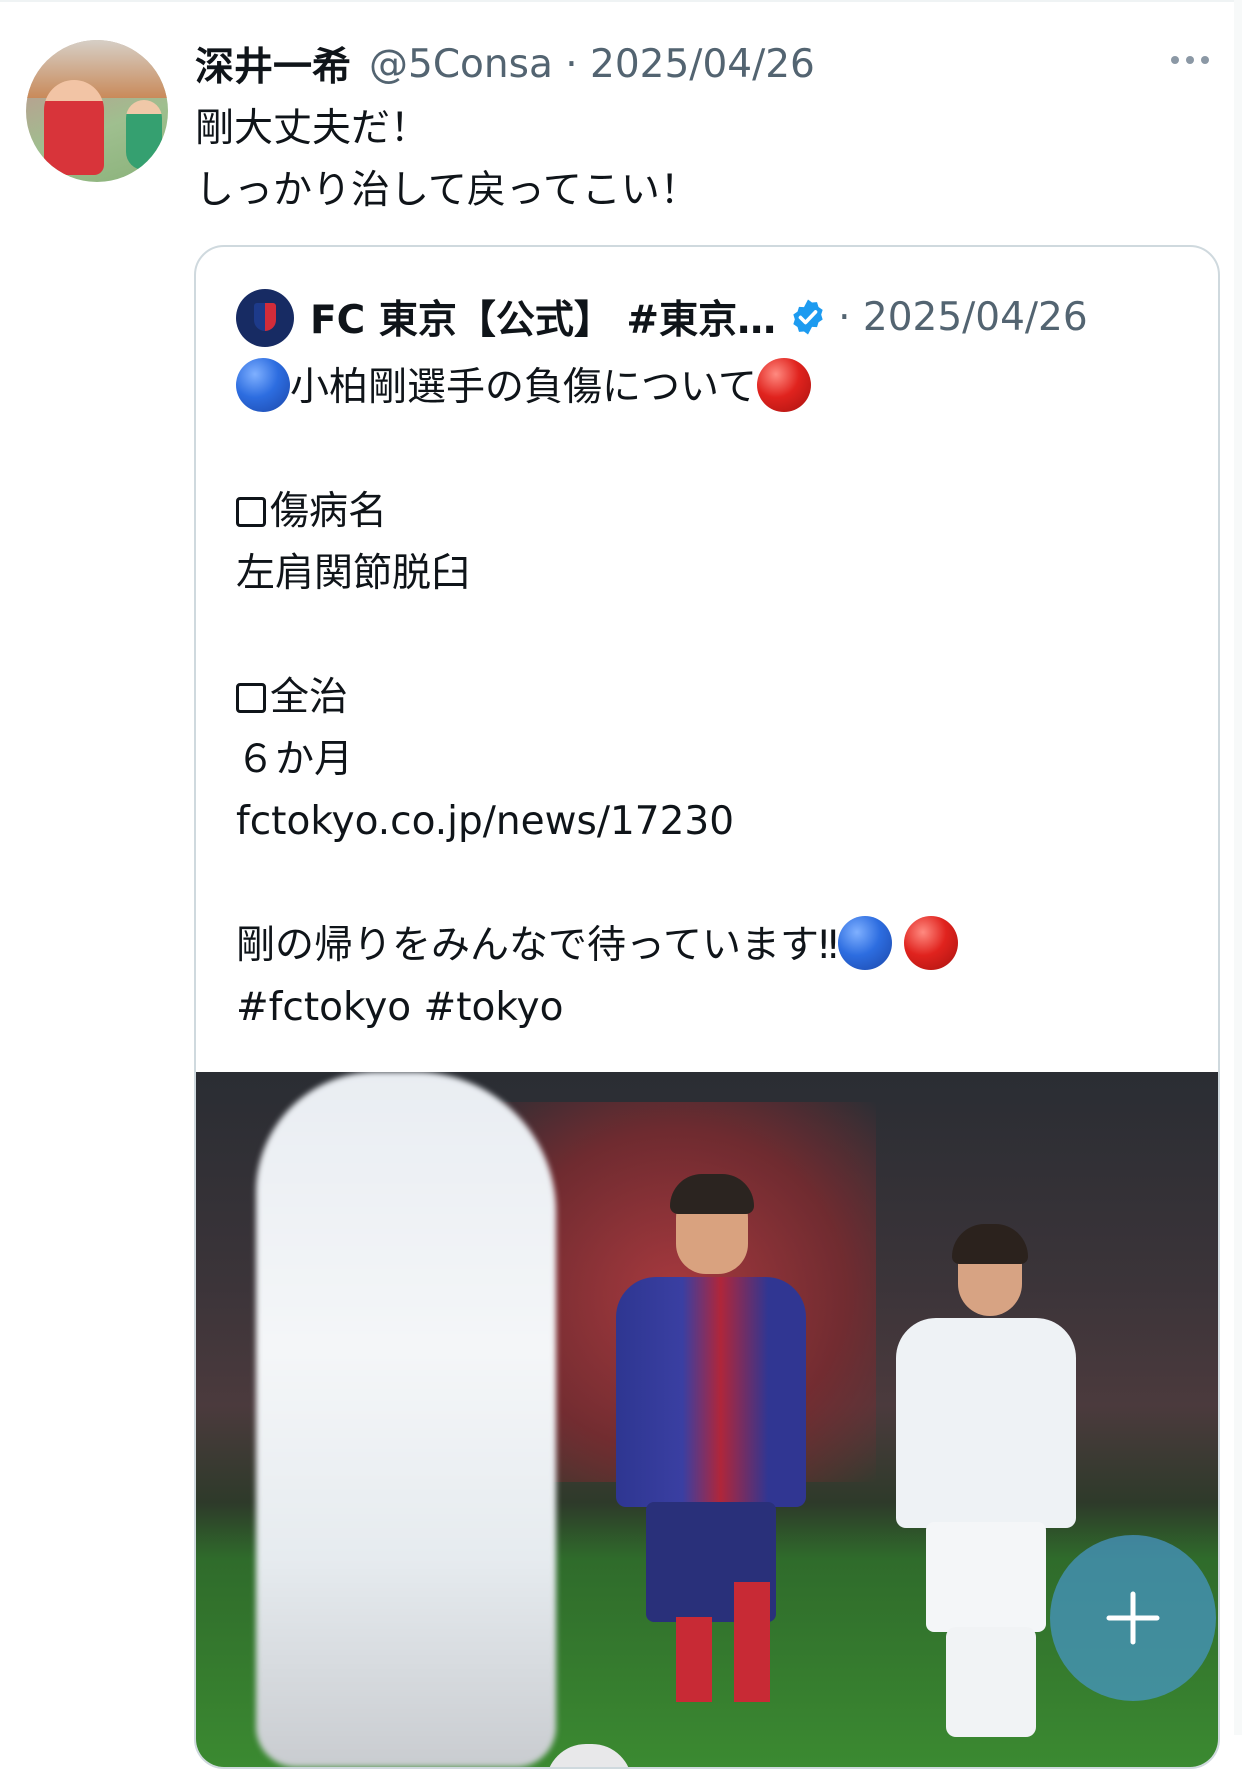  I want to click on legs, so click(991, 1682).